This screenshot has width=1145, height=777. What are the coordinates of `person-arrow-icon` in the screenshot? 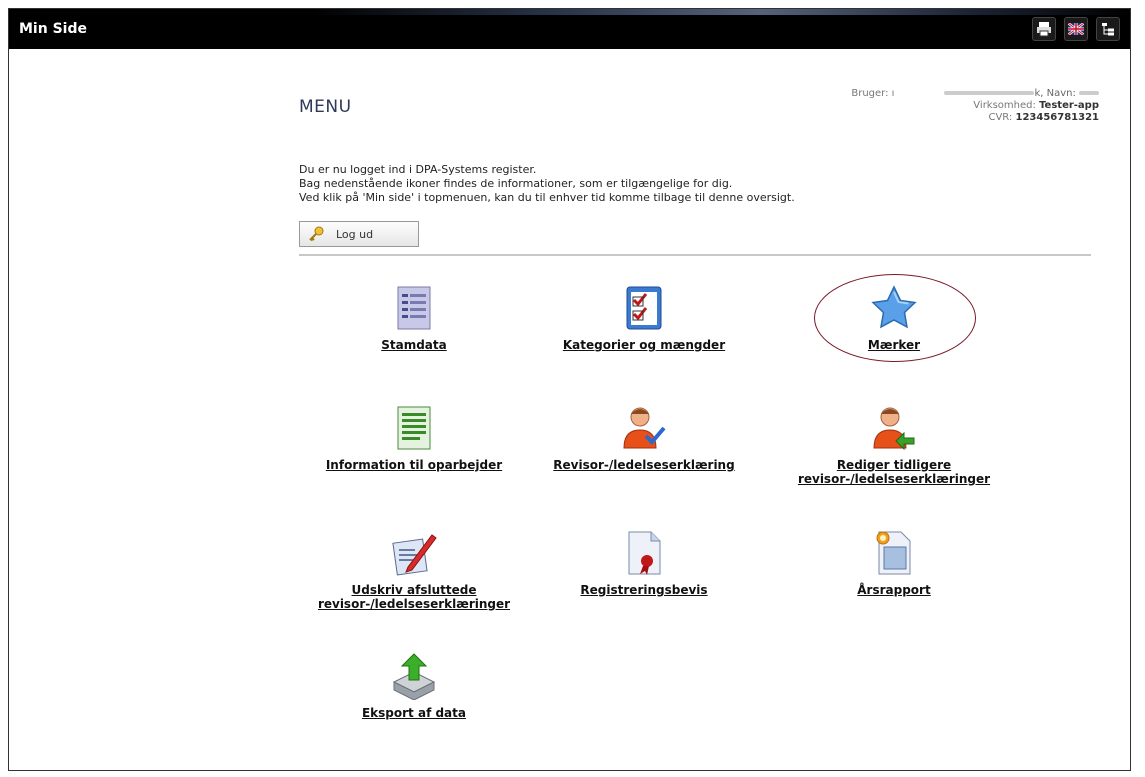 It's located at (894, 429).